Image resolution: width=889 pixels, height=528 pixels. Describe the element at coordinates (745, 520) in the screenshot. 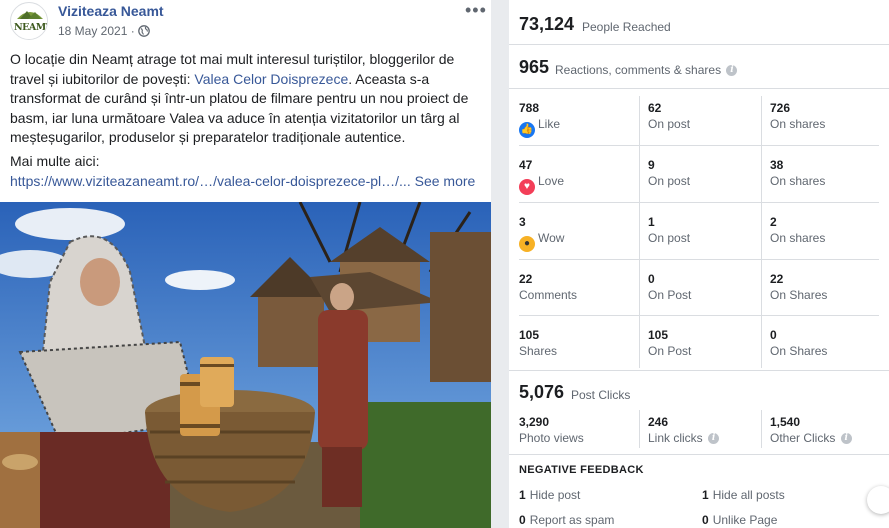

I see `unlike-page-label: Unlike Page` at that location.